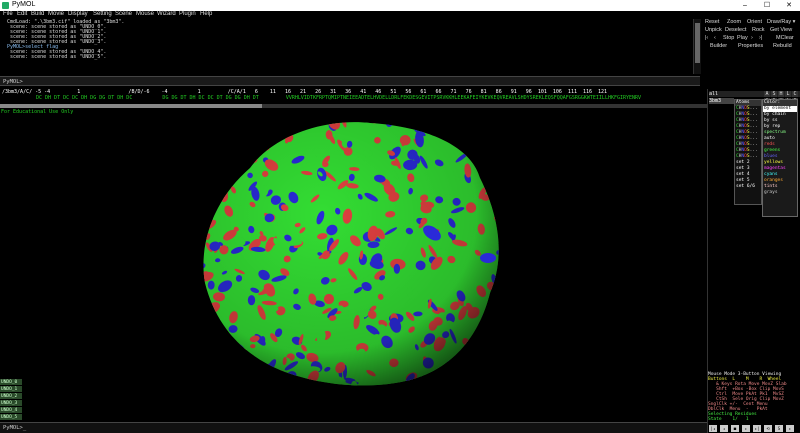 The image size is (800, 433). I want to click on object-action-h-button: H, so click(781, 94).